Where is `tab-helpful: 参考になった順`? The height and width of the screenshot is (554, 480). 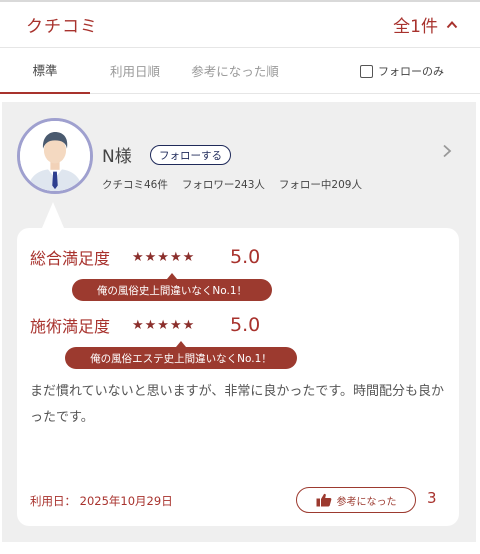
tab-helpful: 参考になった順 is located at coordinates (235, 71).